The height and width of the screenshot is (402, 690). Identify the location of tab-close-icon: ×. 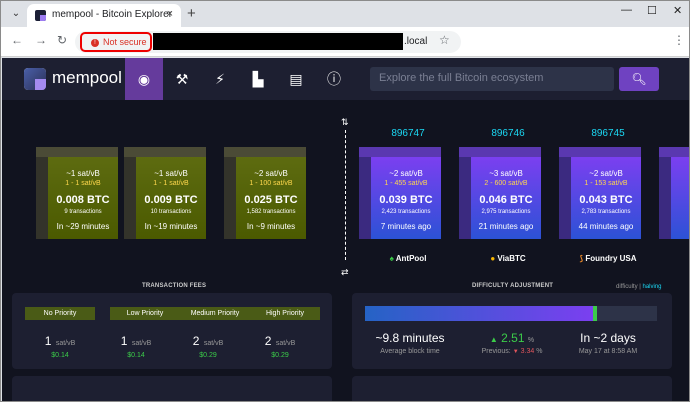
(170, 14).